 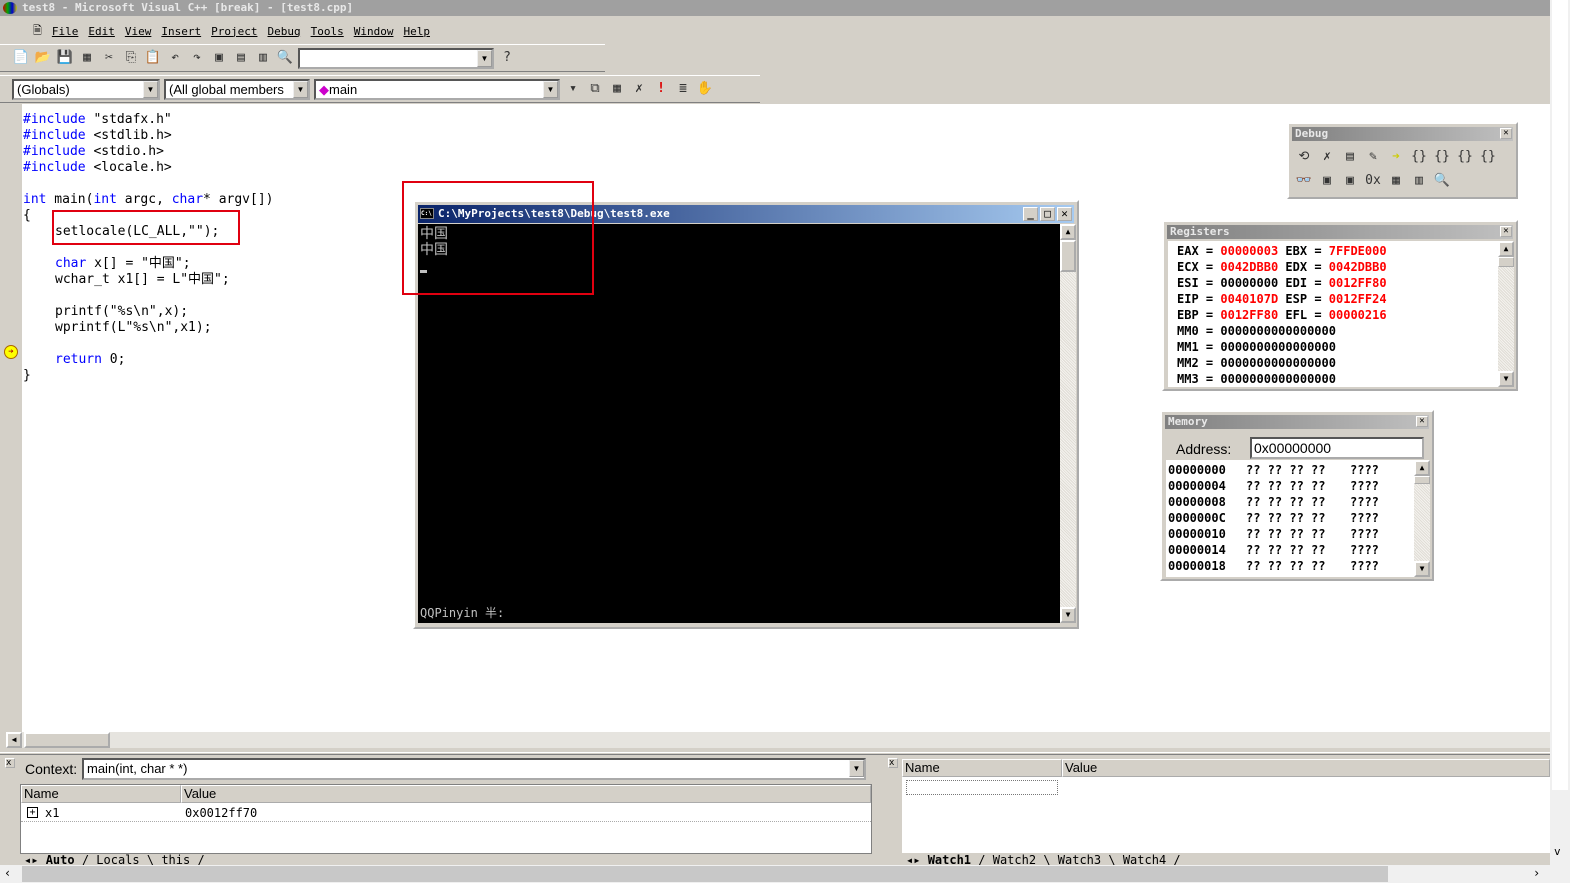 What do you see at coordinates (65, 58) in the screenshot?
I see `save-icon: 💾` at bounding box center [65, 58].